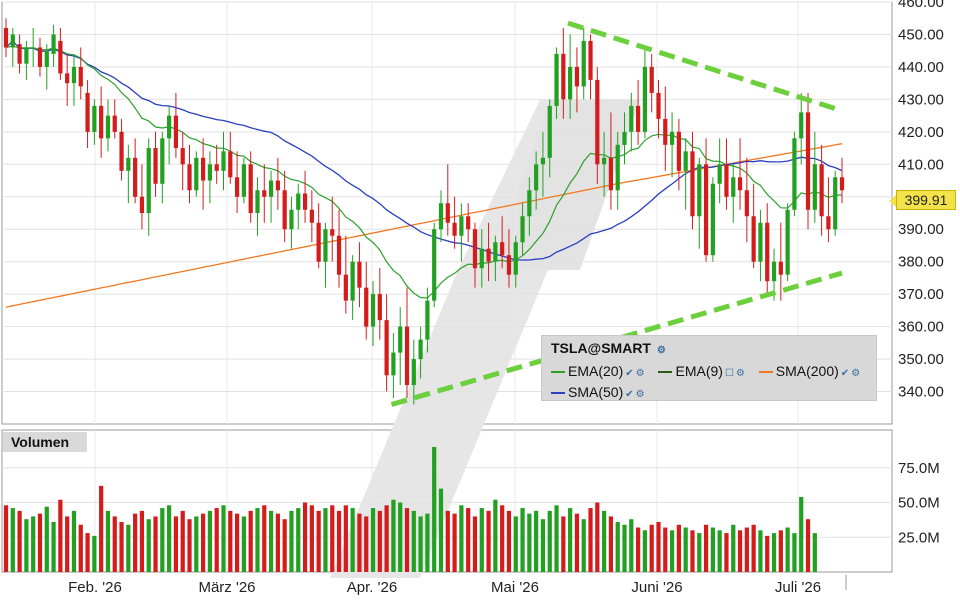 This screenshot has width=960, height=600. Describe the element at coordinates (372, 587) in the screenshot. I see `x-tick-label: Apr. '26` at that location.